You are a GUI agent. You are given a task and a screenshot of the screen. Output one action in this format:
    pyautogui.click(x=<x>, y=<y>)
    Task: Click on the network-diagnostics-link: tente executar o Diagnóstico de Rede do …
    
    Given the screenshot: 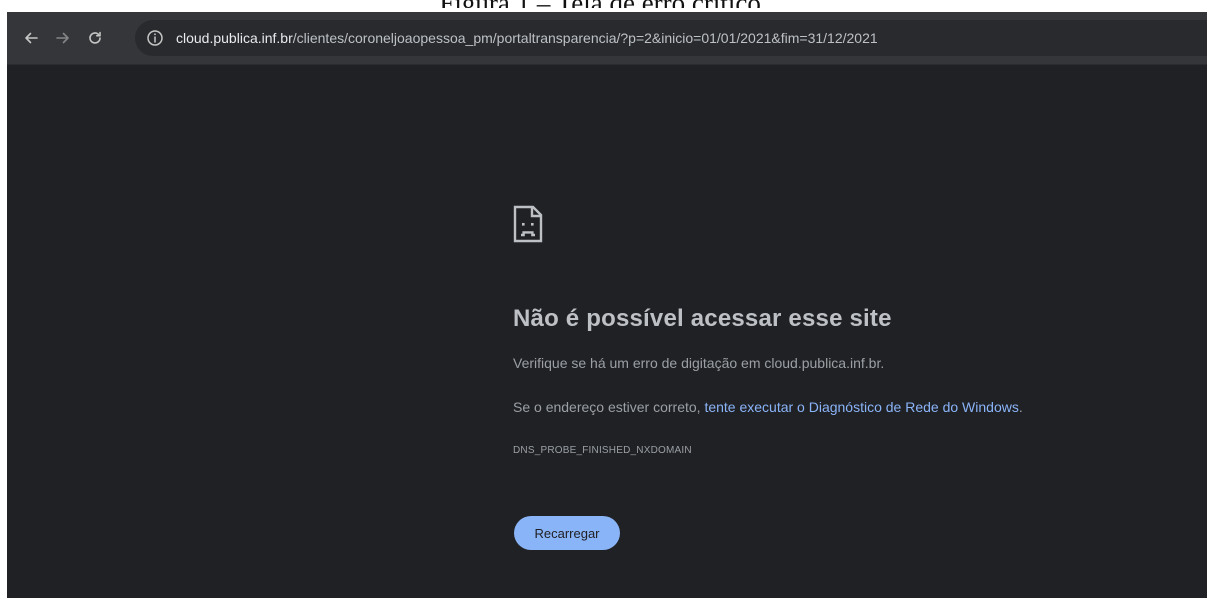 What is the action you would take?
    pyautogui.click(x=861, y=407)
    